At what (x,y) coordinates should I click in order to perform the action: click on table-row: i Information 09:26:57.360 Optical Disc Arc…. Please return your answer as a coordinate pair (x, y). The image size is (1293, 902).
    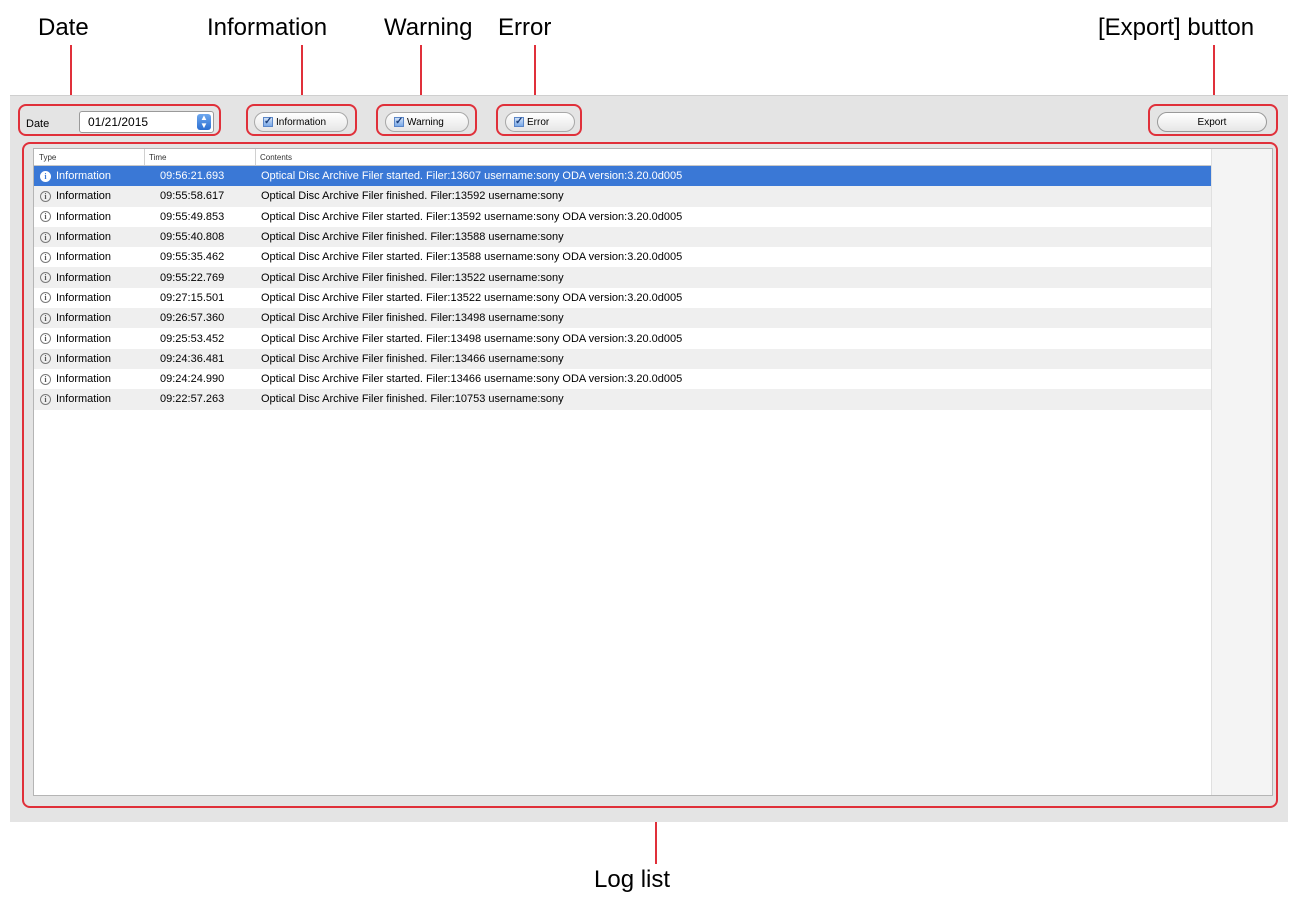
    Looking at the image, I should click on (622, 318).